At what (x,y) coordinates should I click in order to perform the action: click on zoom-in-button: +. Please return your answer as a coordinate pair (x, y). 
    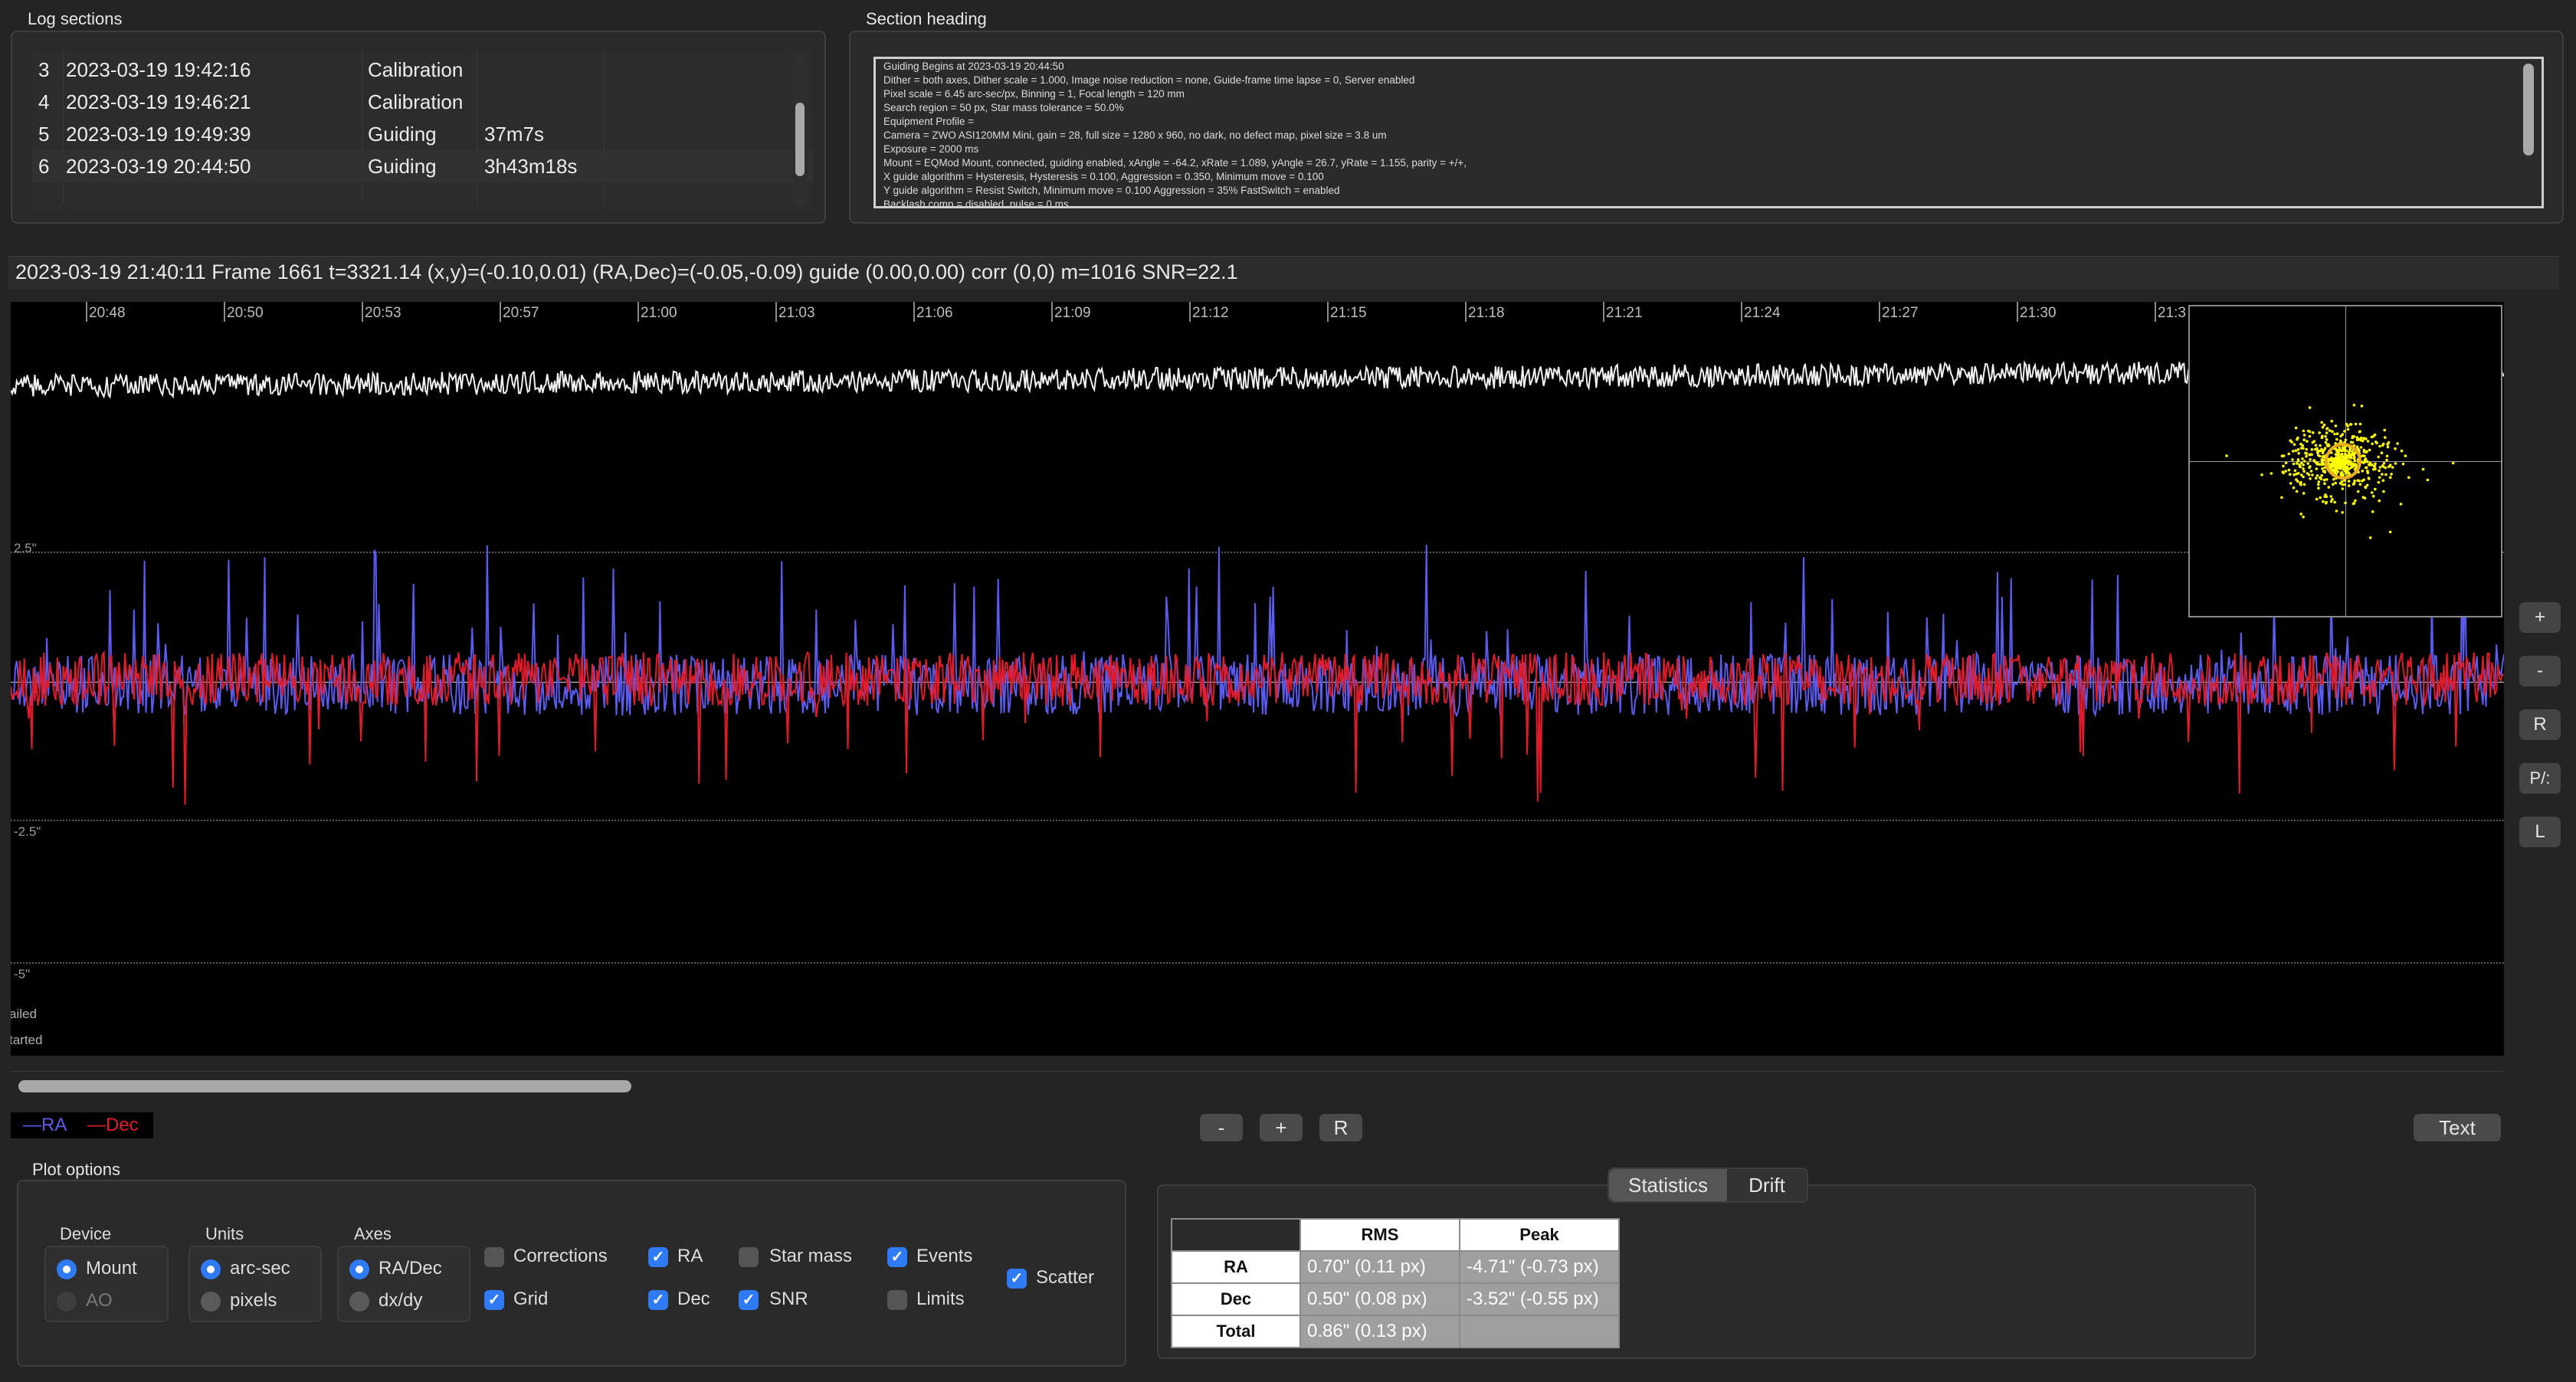
    Looking at the image, I should click on (2540, 617).